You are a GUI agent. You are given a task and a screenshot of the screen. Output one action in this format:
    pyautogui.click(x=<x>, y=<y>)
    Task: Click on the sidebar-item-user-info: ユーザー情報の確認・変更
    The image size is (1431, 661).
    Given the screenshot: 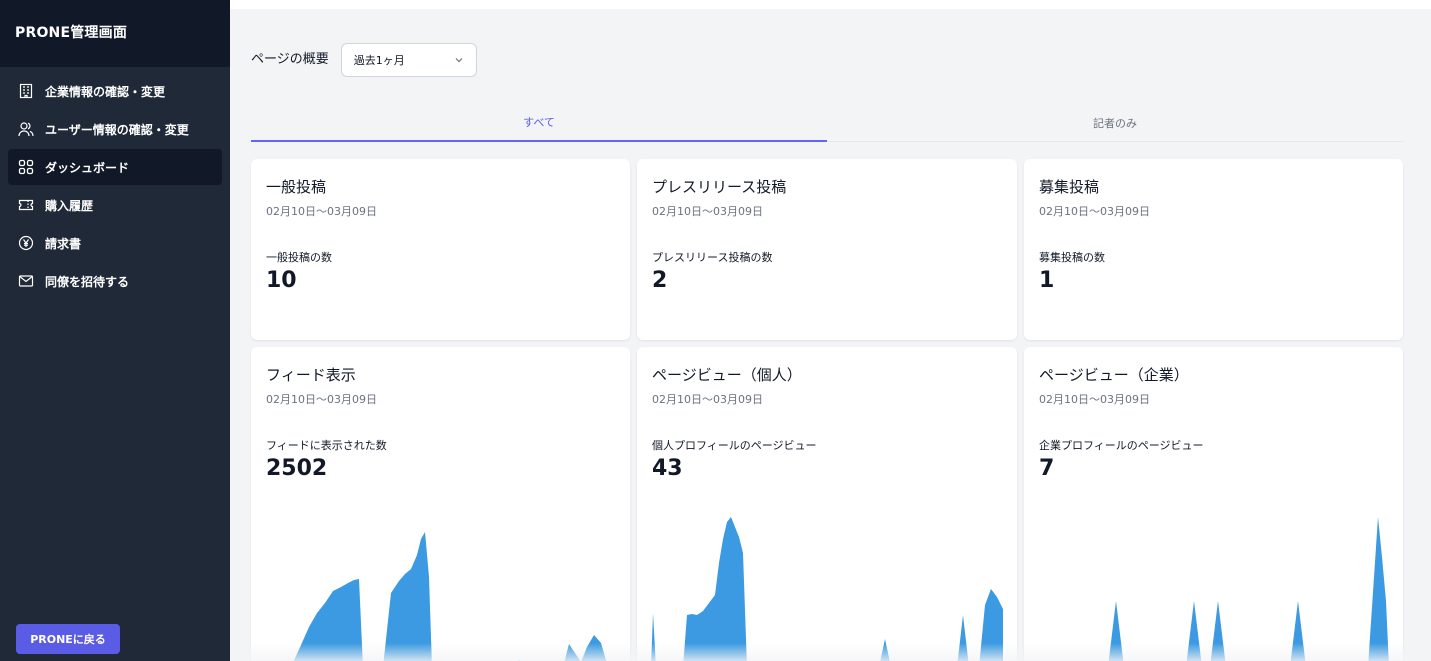 What is the action you would take?
    pyautogui.click(x=115, y=129)
    